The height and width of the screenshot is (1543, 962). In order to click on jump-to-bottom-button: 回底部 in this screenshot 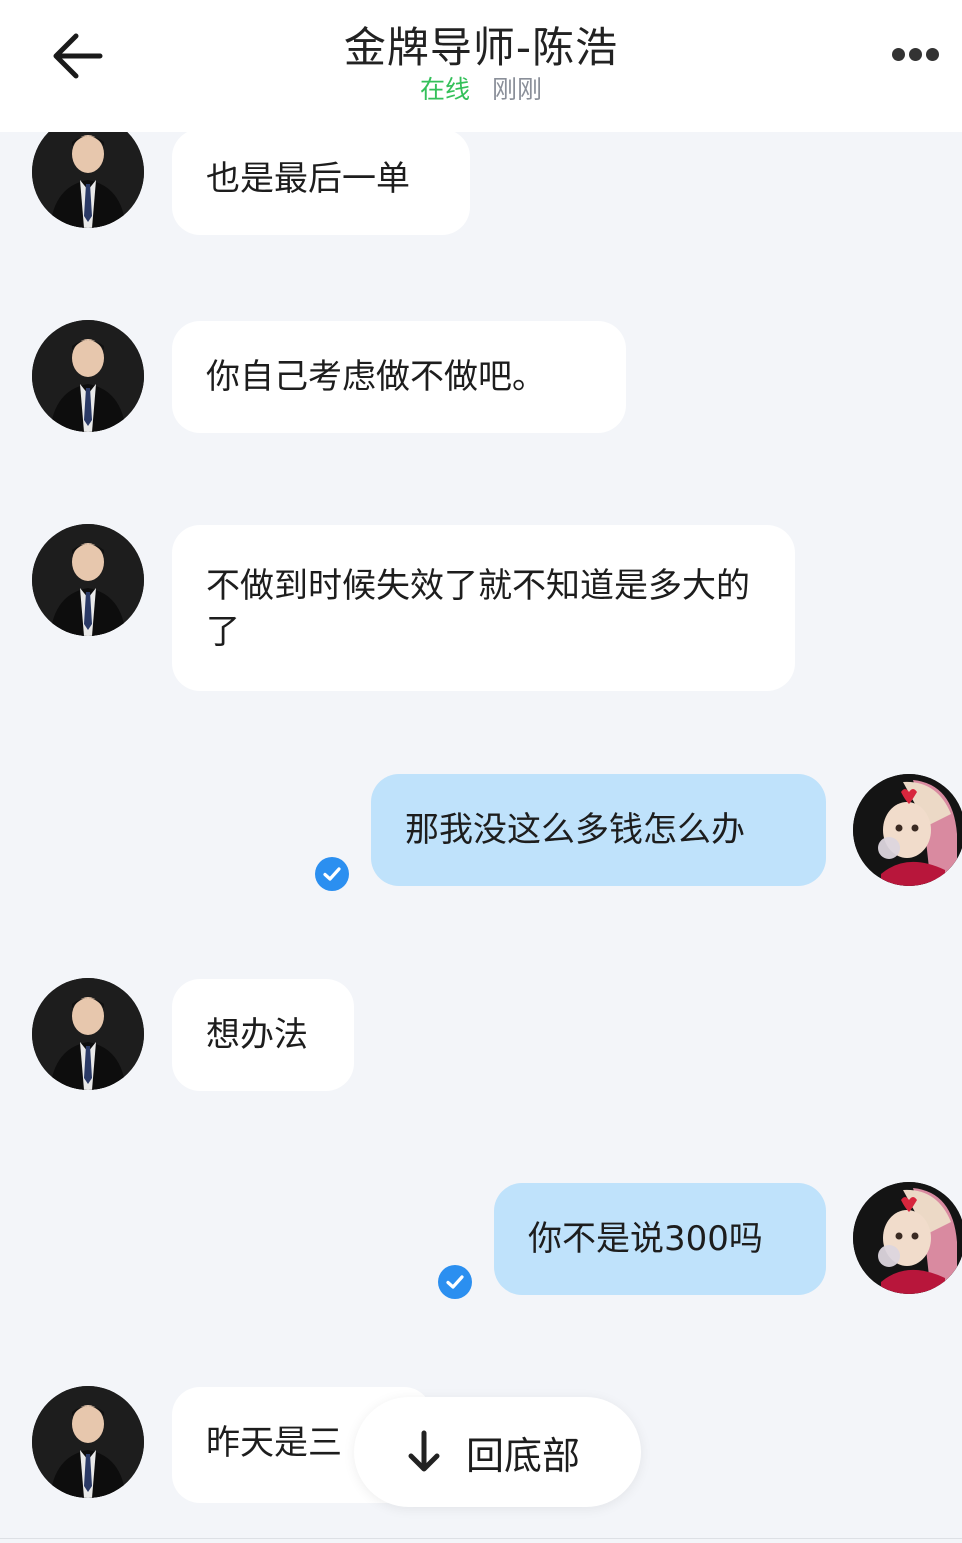, I will do `click(497, 1452)`.